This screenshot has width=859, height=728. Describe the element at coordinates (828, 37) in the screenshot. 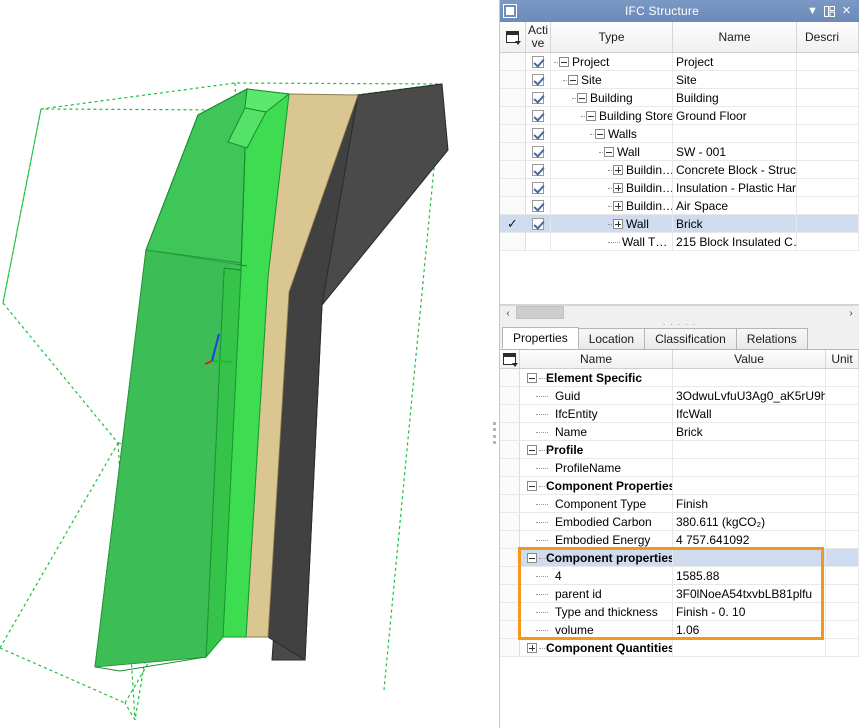

I see `column-header-description: Descri` at that location.